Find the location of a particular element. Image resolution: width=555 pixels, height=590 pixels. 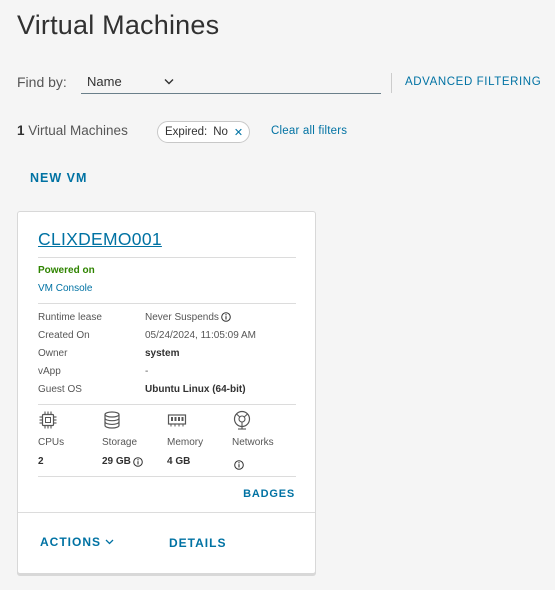

vm-console-link: VM Console is located at coordinates (65, 288).